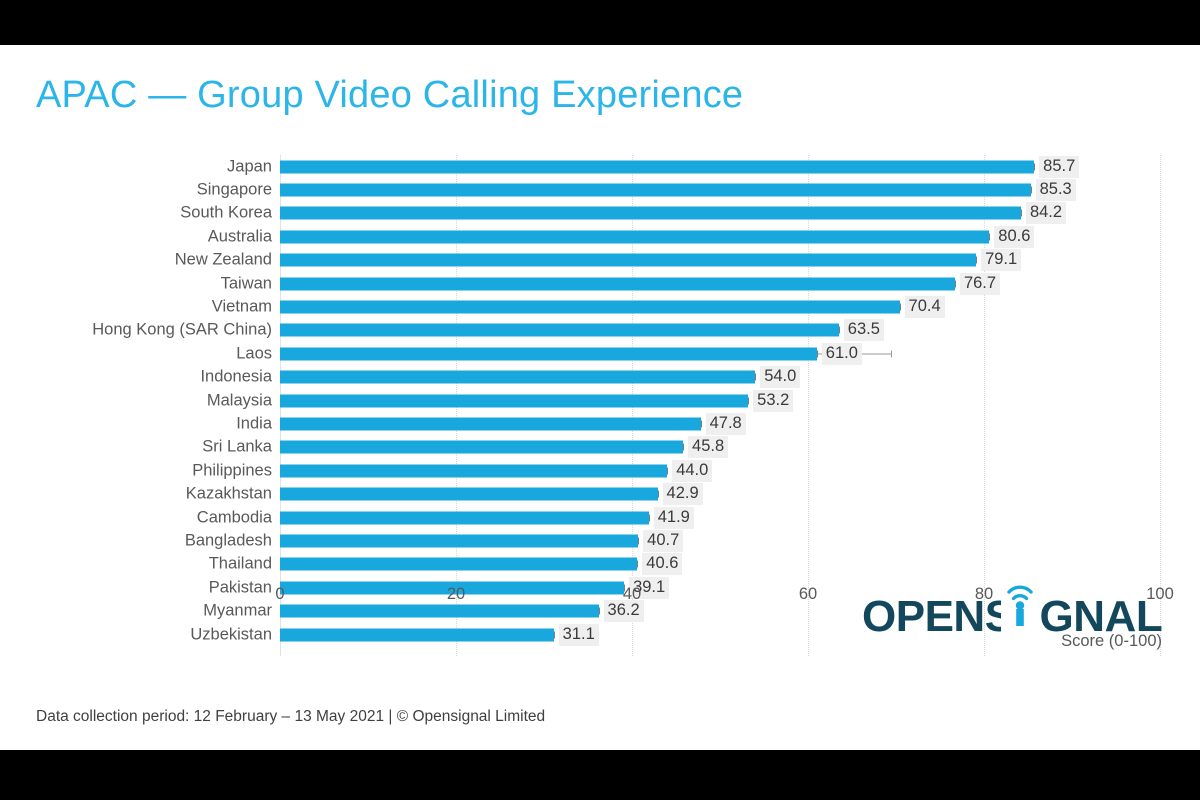 This screenshot has height=800, width=1200. Describe the element at coordinates (1014, 236) in the screenshot. I see `bar-value-label: 80.6` at that location.